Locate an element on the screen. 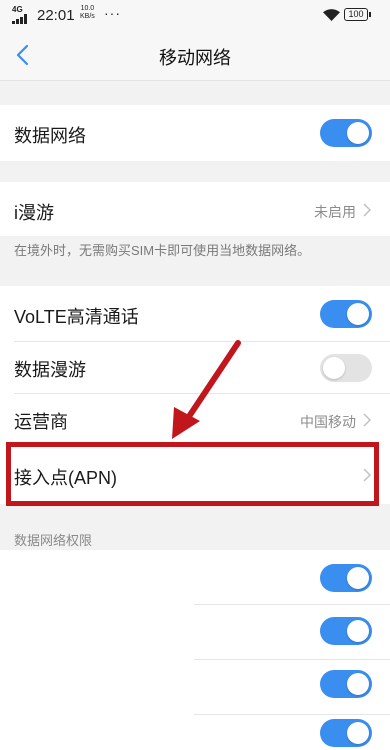 The height and width of the screenshot is (750, 390). network-speed-value: 10.0 is located at coordinates (87, 8).